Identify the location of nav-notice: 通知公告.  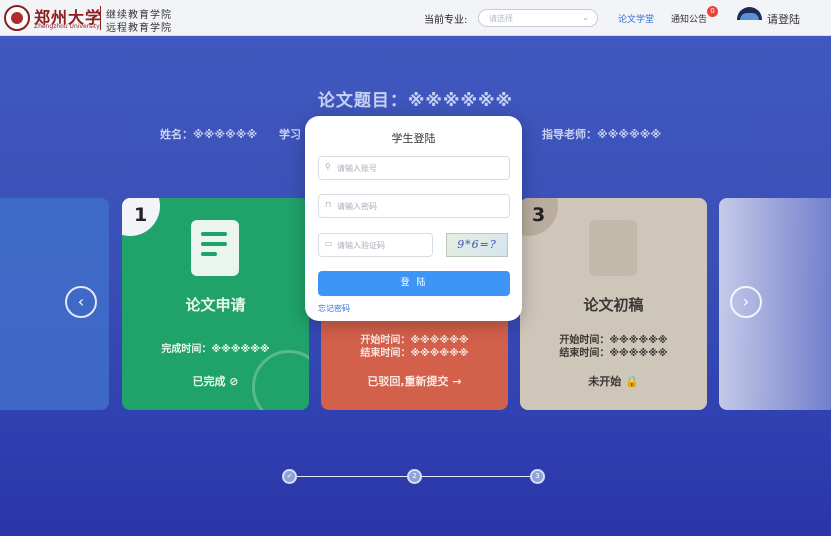
(689, 18).